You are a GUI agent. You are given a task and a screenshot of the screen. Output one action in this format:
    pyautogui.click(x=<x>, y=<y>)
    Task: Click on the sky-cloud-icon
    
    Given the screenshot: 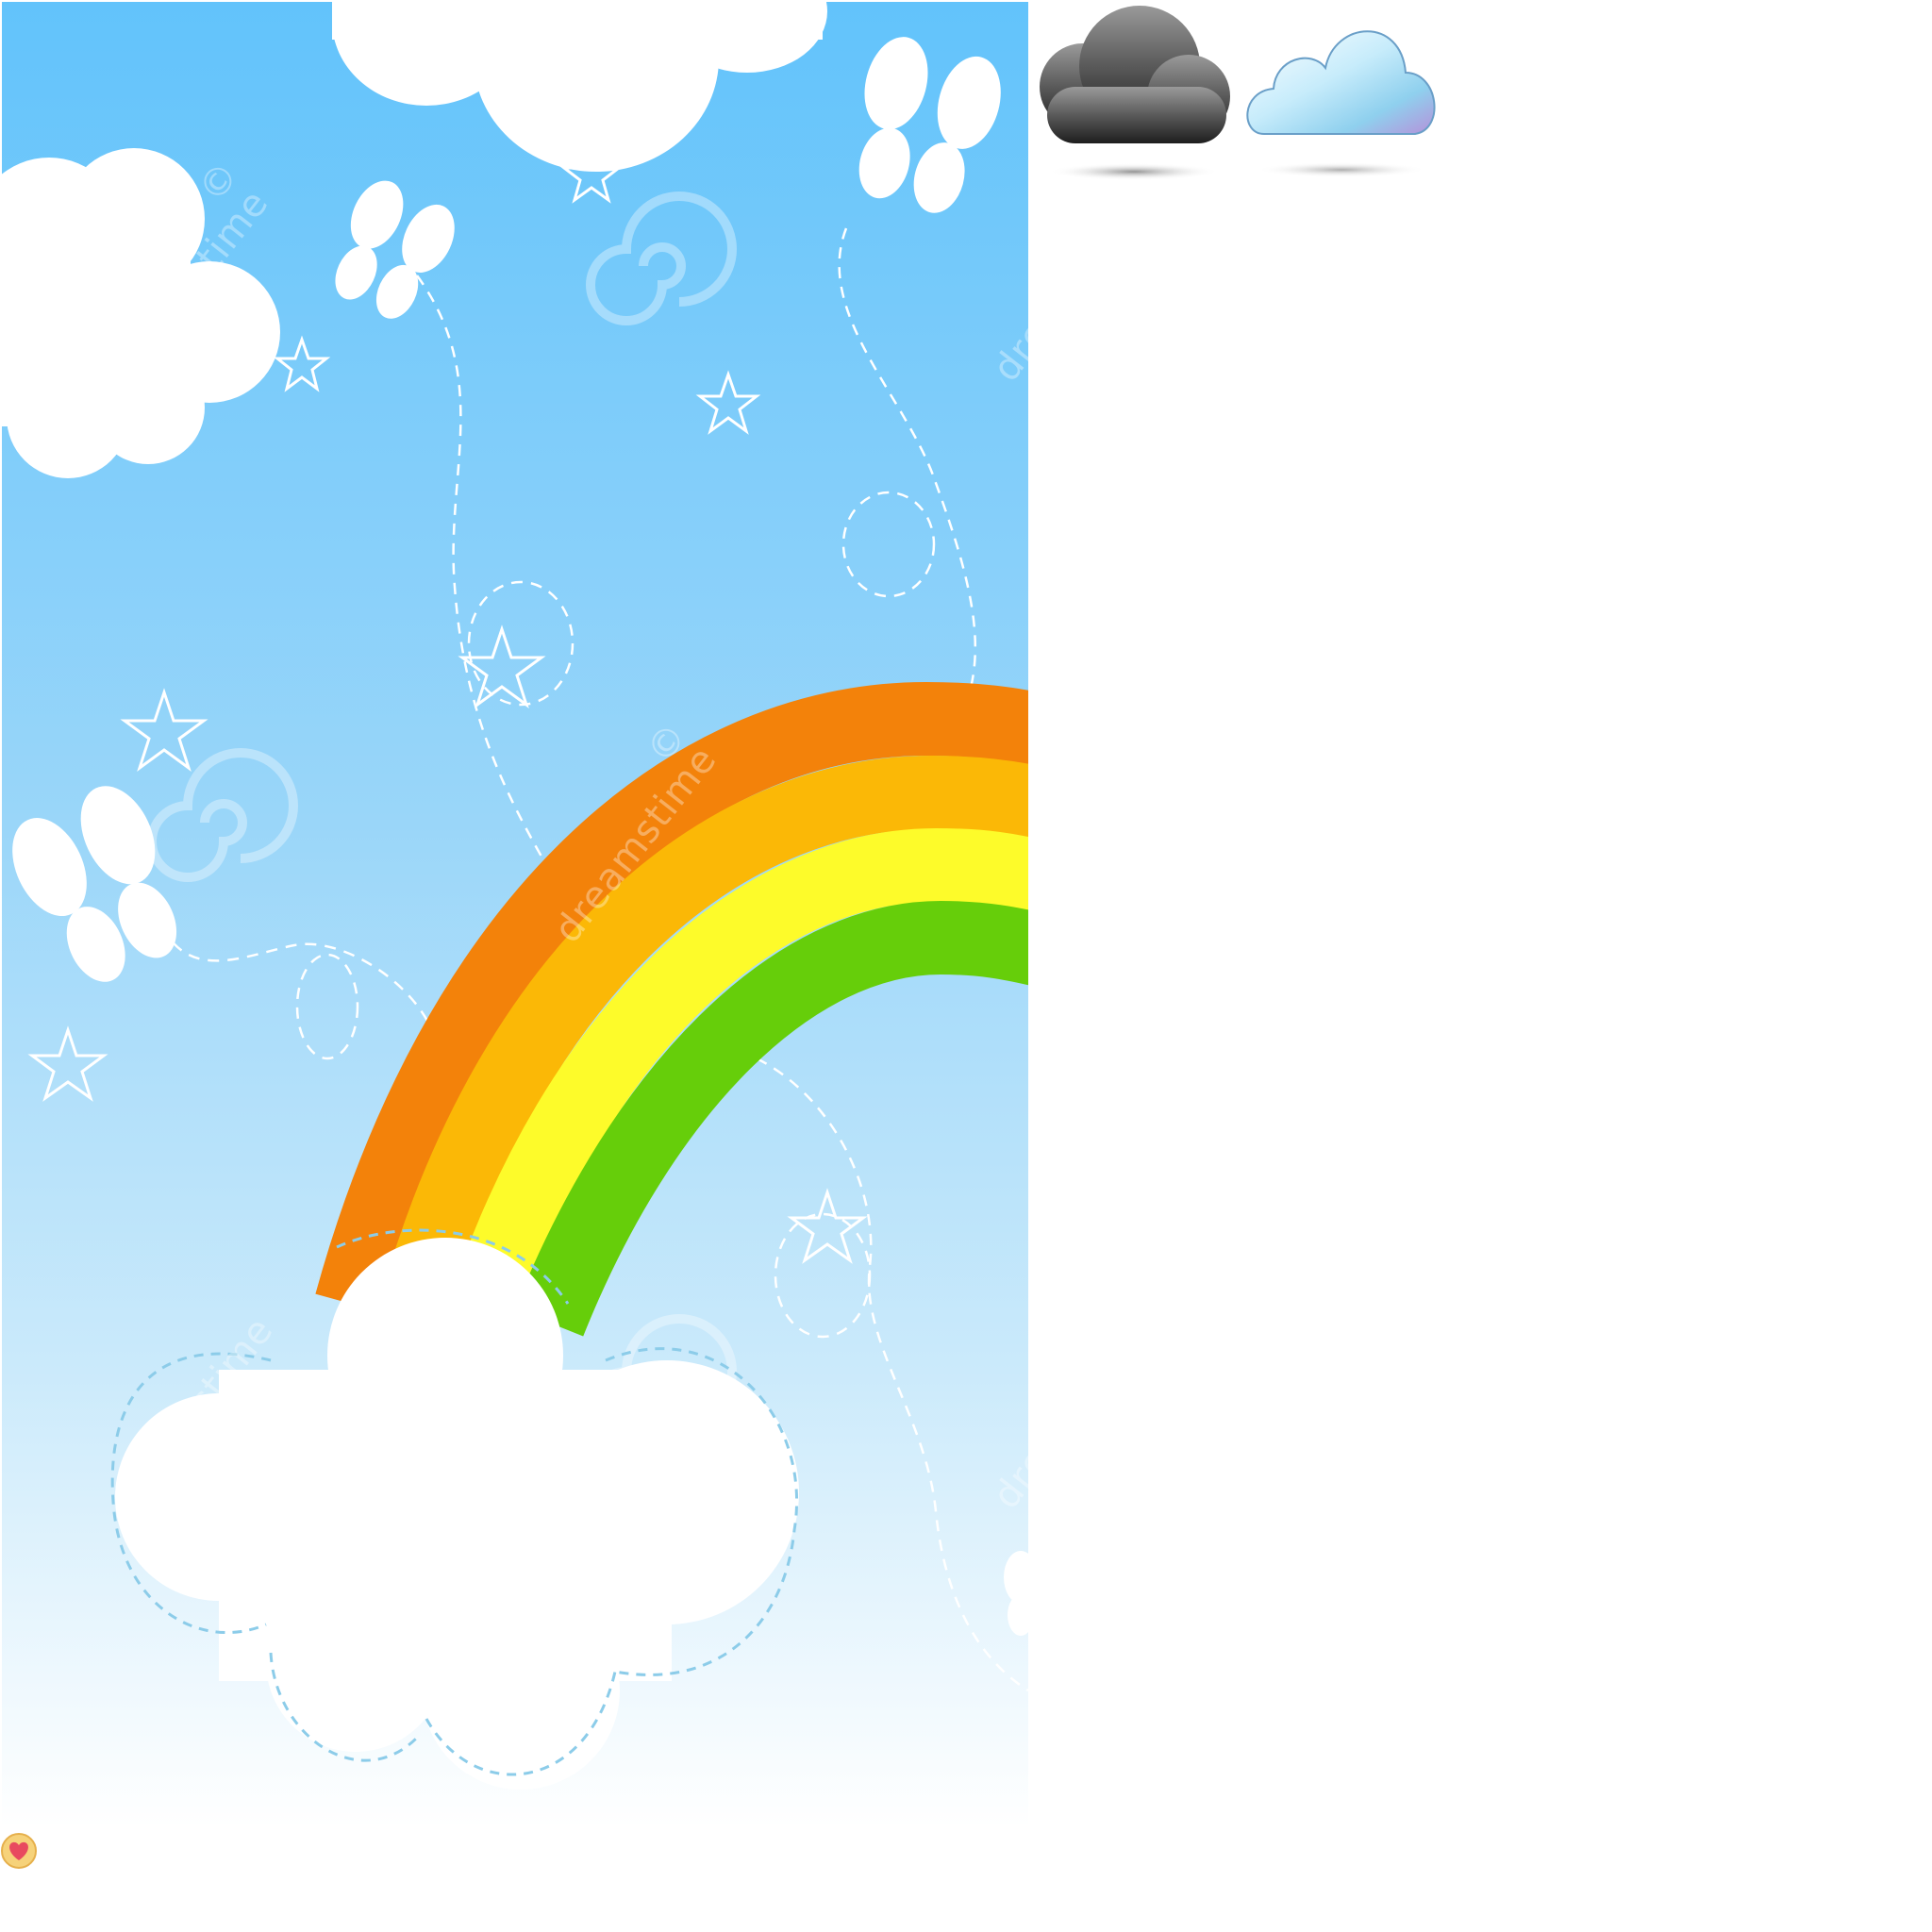 What is the action you would take?
    pyautogui.click(x=1341, y=92)
    